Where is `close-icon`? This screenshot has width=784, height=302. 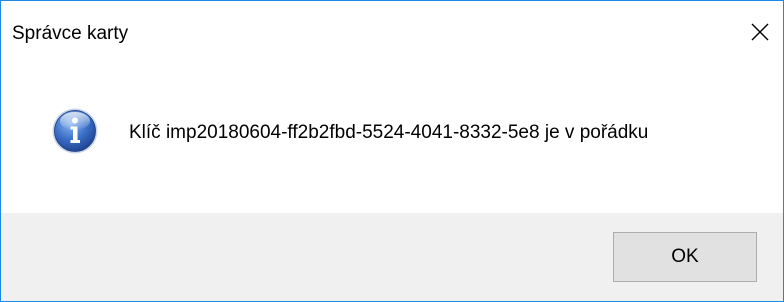
close-icon is located at coordinates (760, 32).